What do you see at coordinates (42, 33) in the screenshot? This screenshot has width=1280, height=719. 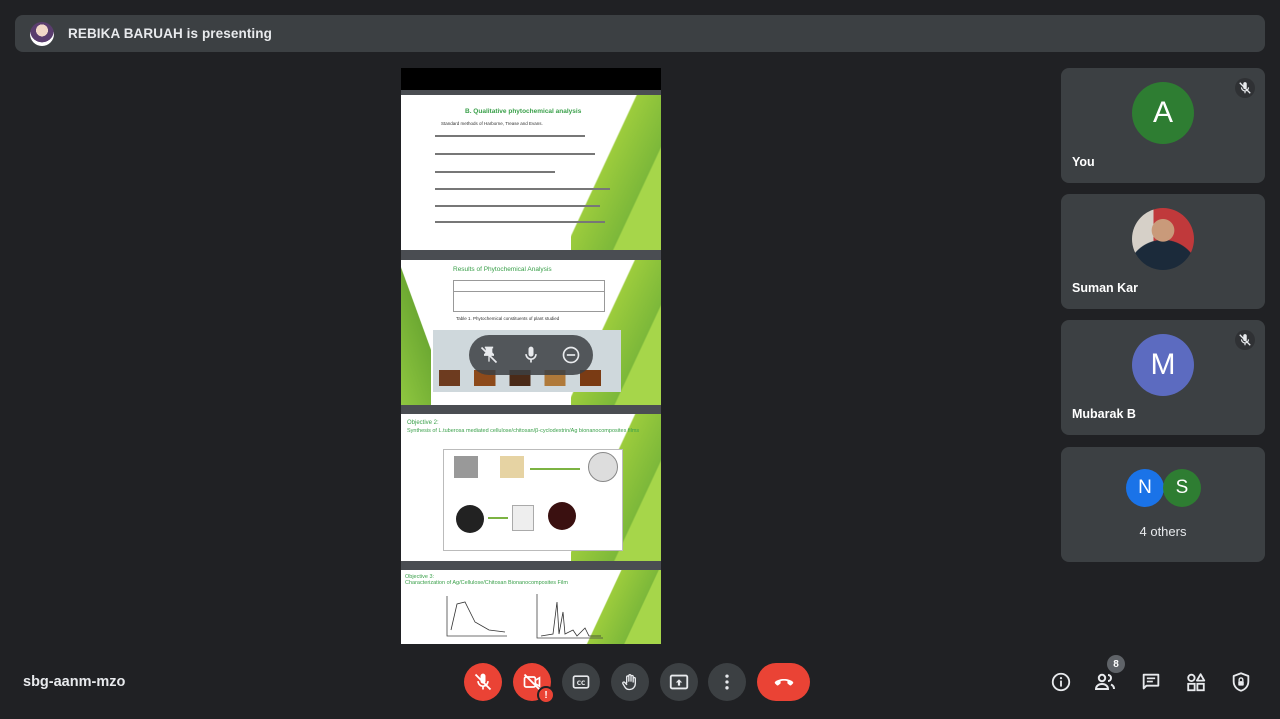 I see `presenter-avatar` at bounding box center [42, 33].